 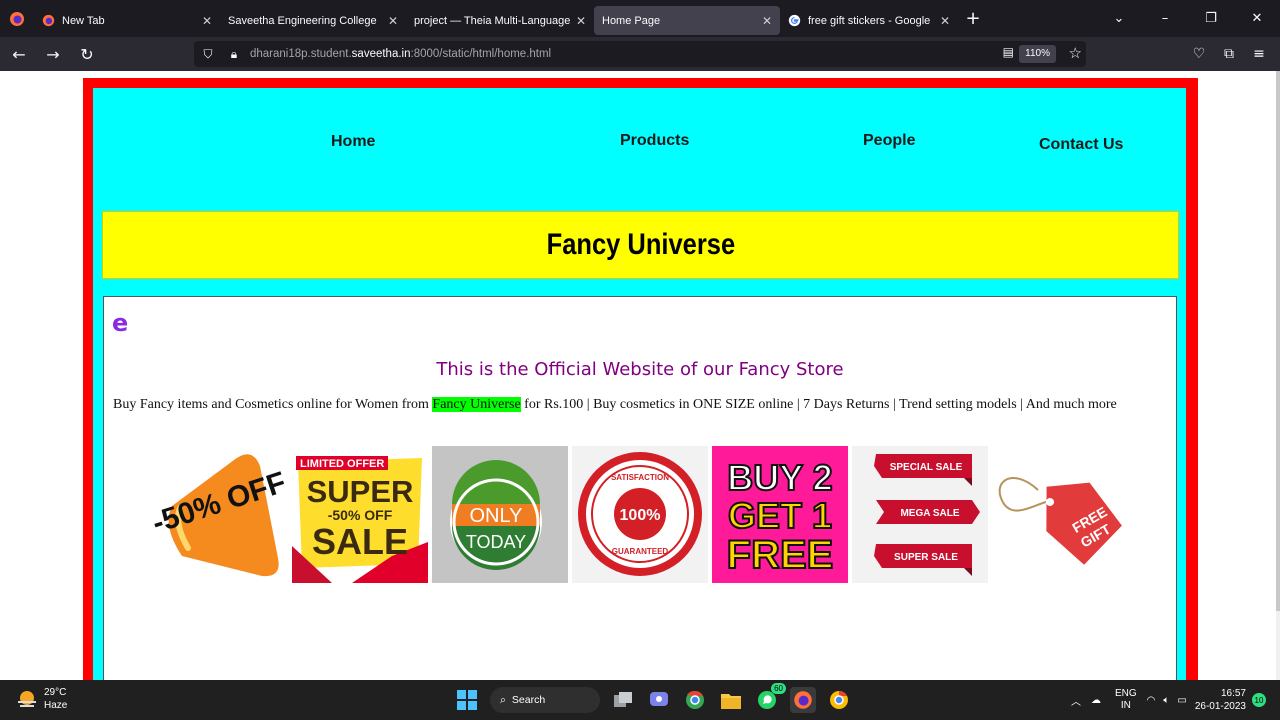 I want to click on sticker-buy2-get1: BUY 2 GET 1 FREE, so click(x=780, y=514).